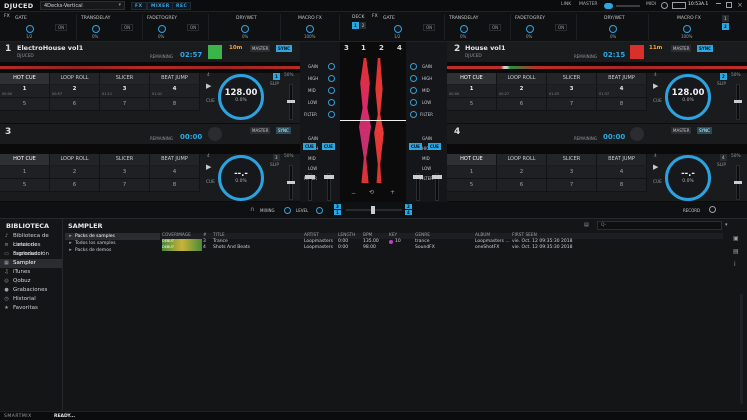  What do you see at coordinates (472, 91) in the screenshot?
I see `hot-cue-pad: 1 00:00` at bounding box center [472, 91].